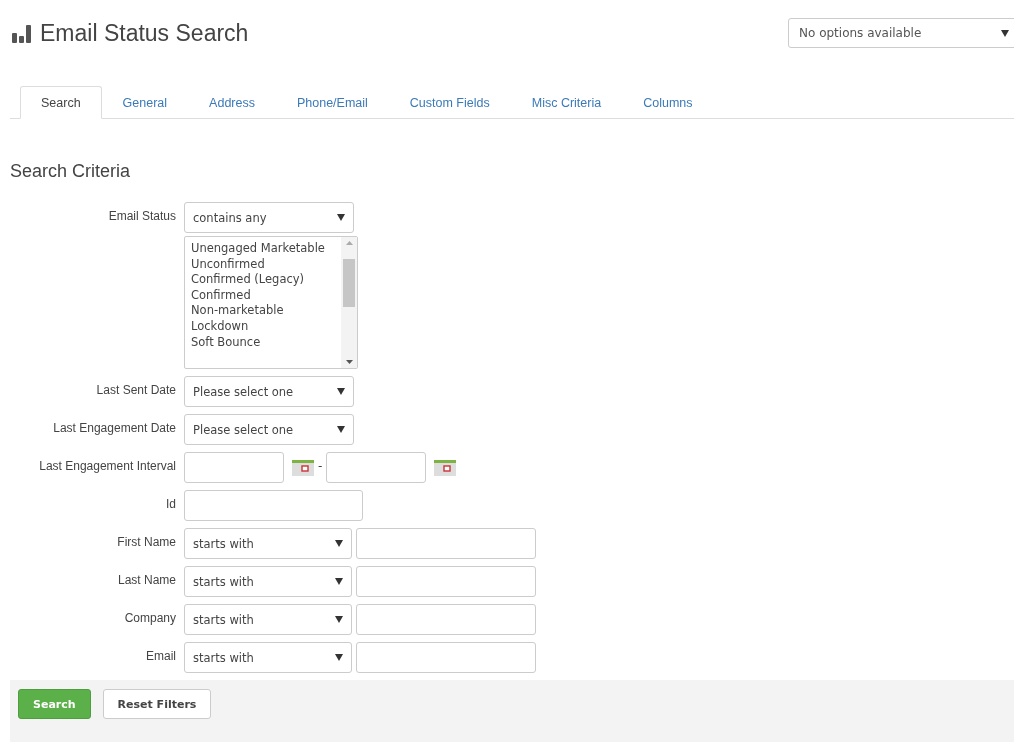 This screenshot has height=742, width=1014. I want to click on list-option: Confirmed, so click(266, 295).